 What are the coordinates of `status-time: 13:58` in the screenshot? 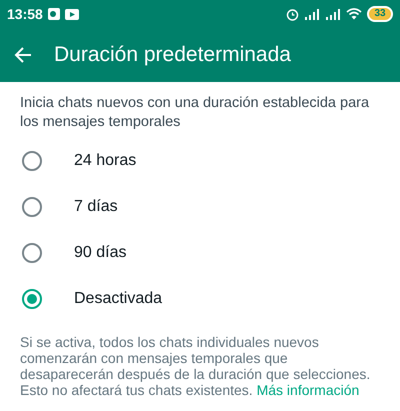 It's located at (25, 14).